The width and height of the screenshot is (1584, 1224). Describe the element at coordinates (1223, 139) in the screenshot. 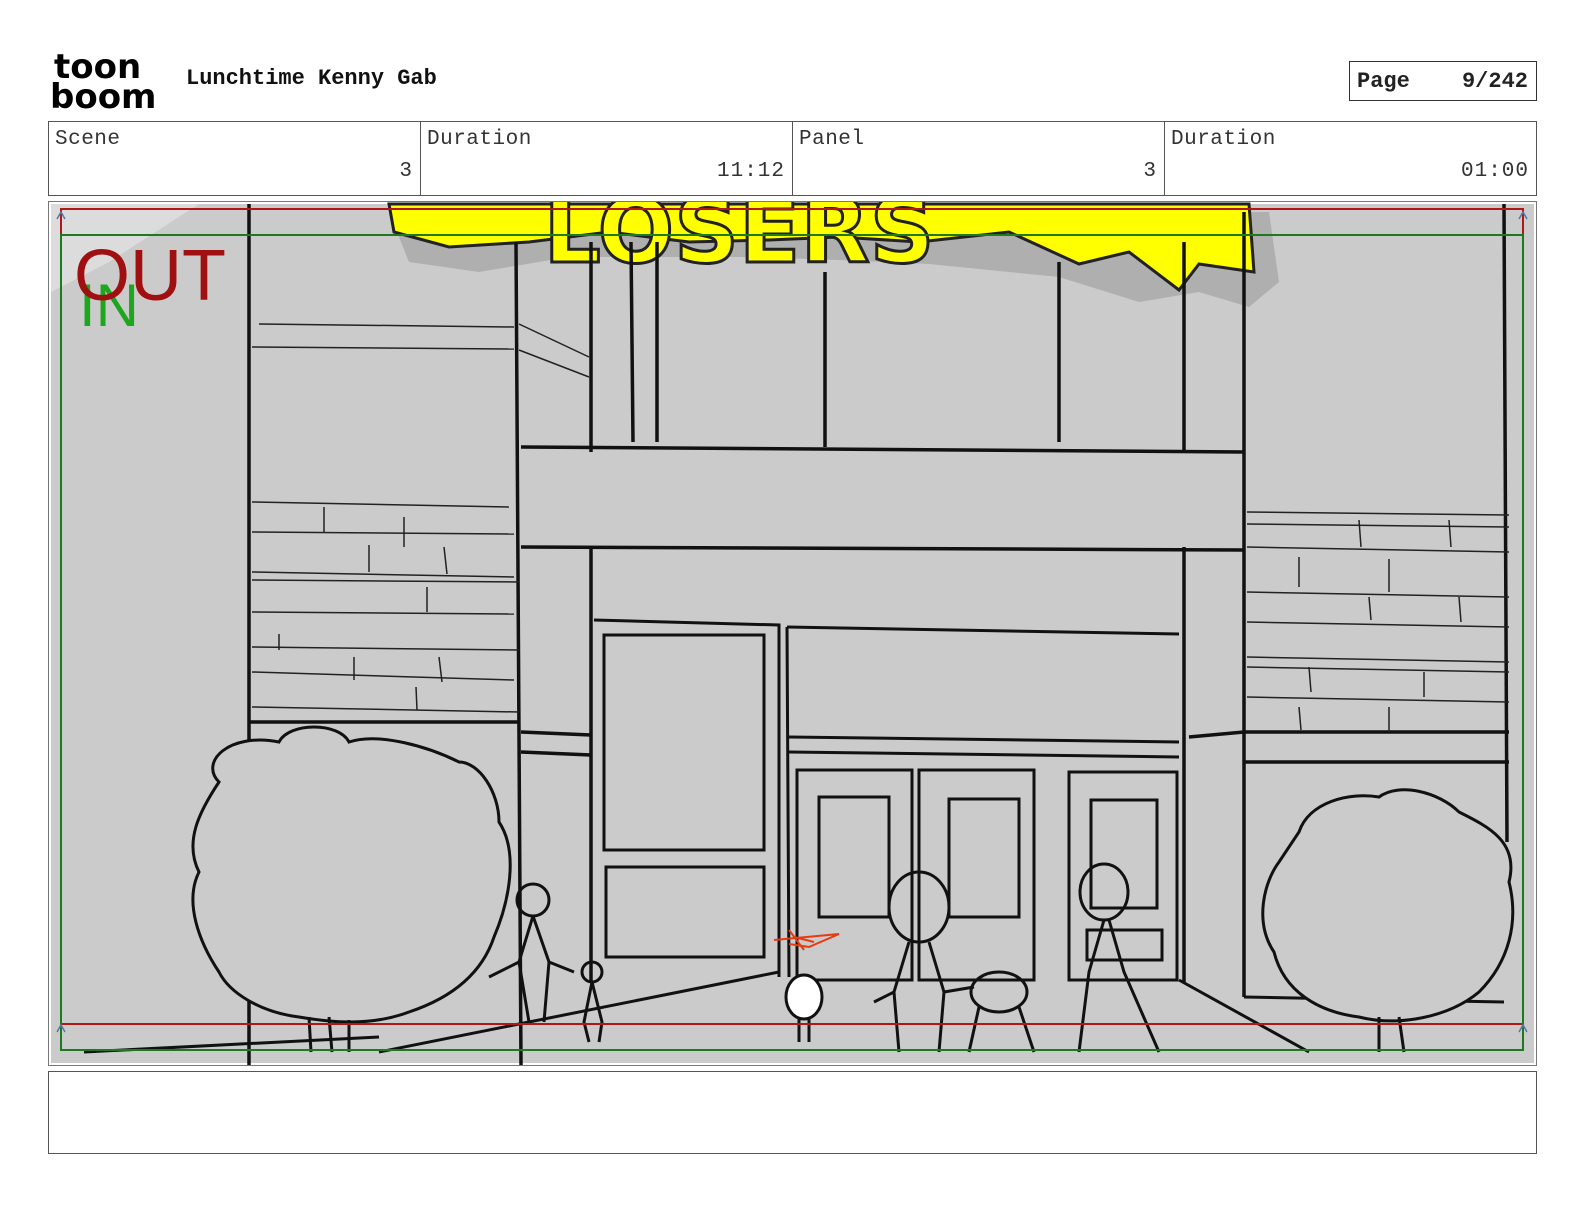

I see `panel-duration-label: Duration` at that location.